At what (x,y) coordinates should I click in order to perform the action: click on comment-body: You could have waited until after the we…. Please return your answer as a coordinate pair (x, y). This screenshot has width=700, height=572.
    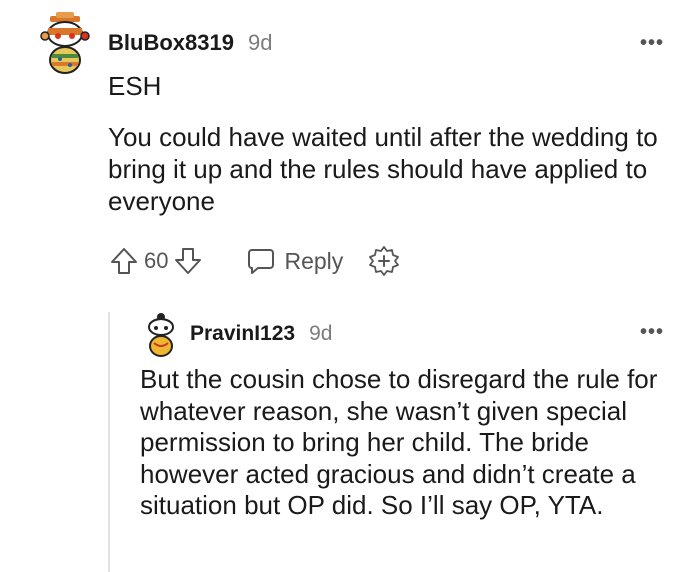
    Looking at the image, I should click on (383, 169).